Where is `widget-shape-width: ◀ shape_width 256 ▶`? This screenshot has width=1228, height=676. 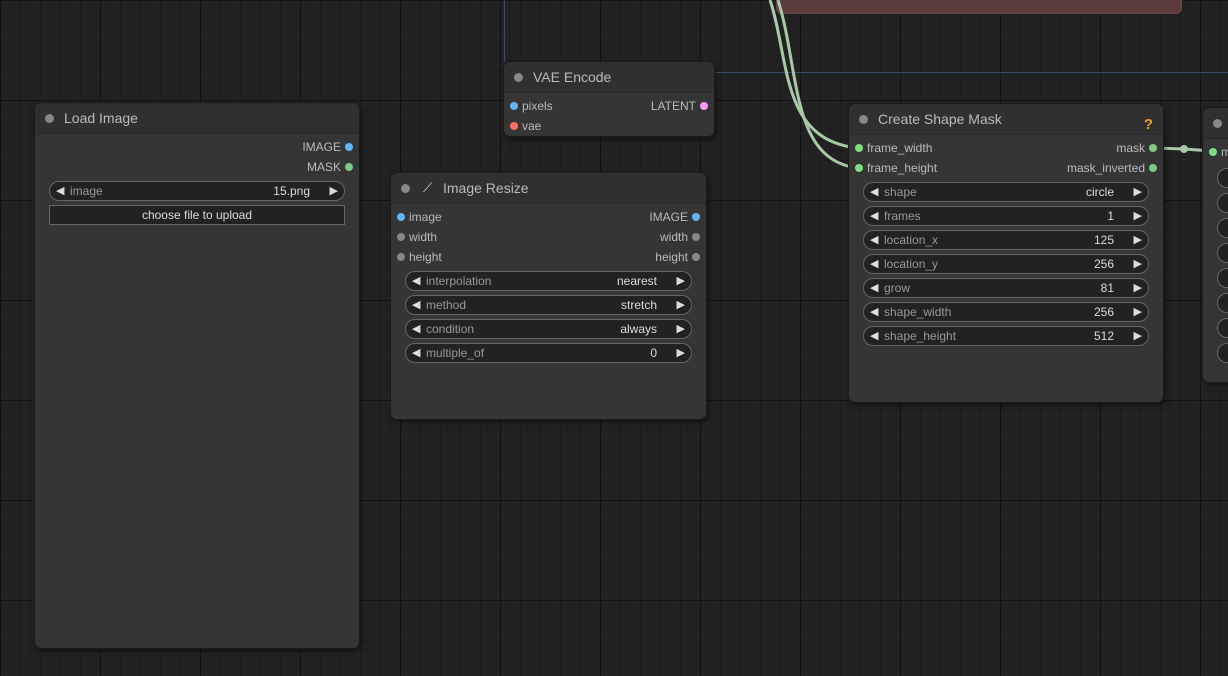
widget-shape-width: ◀ shape_width 256 ▶ is located at coordinates (1006, 312).